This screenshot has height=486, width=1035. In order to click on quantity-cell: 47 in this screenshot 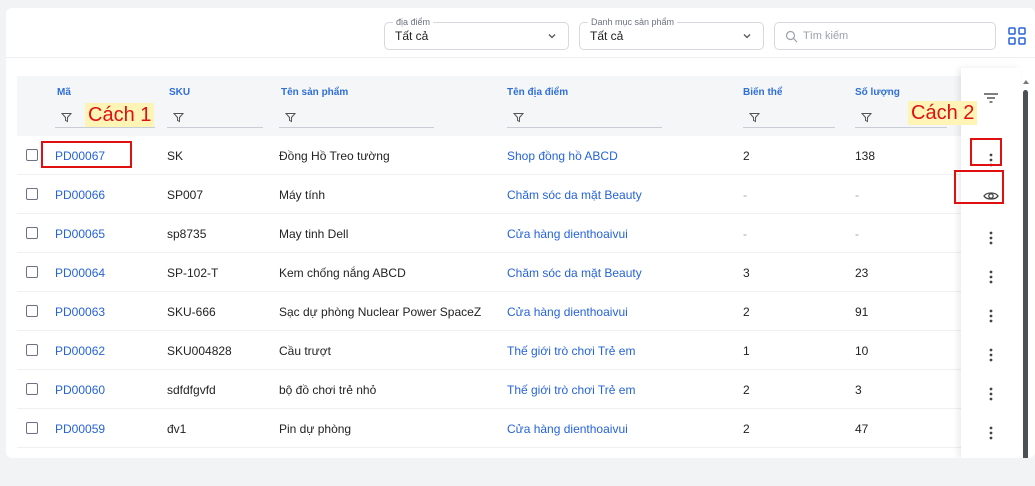, I will do `click(862, 429)`.